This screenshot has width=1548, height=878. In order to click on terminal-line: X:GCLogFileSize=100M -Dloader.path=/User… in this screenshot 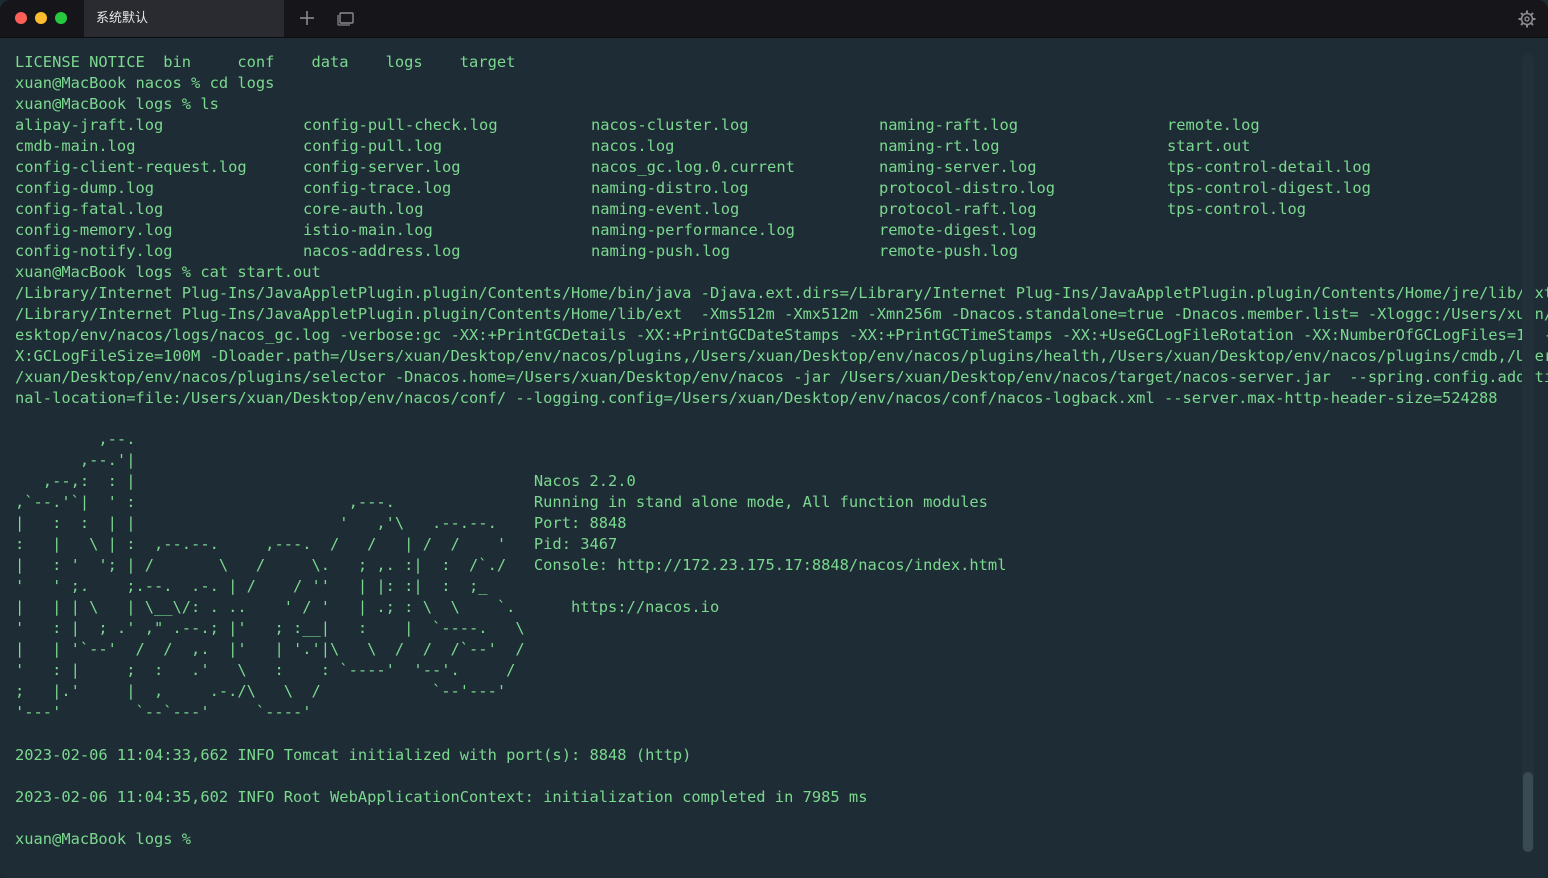, I will do `click(781, 356)`.